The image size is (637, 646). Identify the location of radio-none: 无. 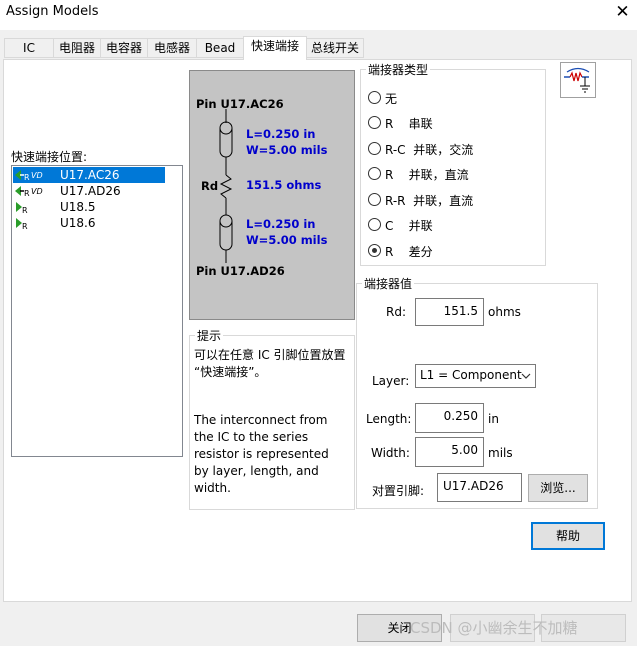
(453, 98).